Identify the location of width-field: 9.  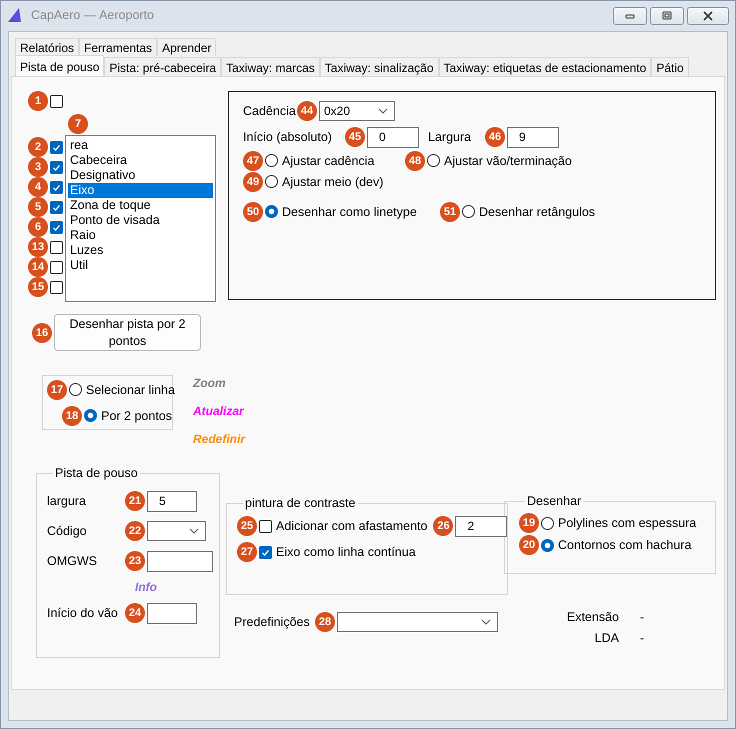
(533, 137).